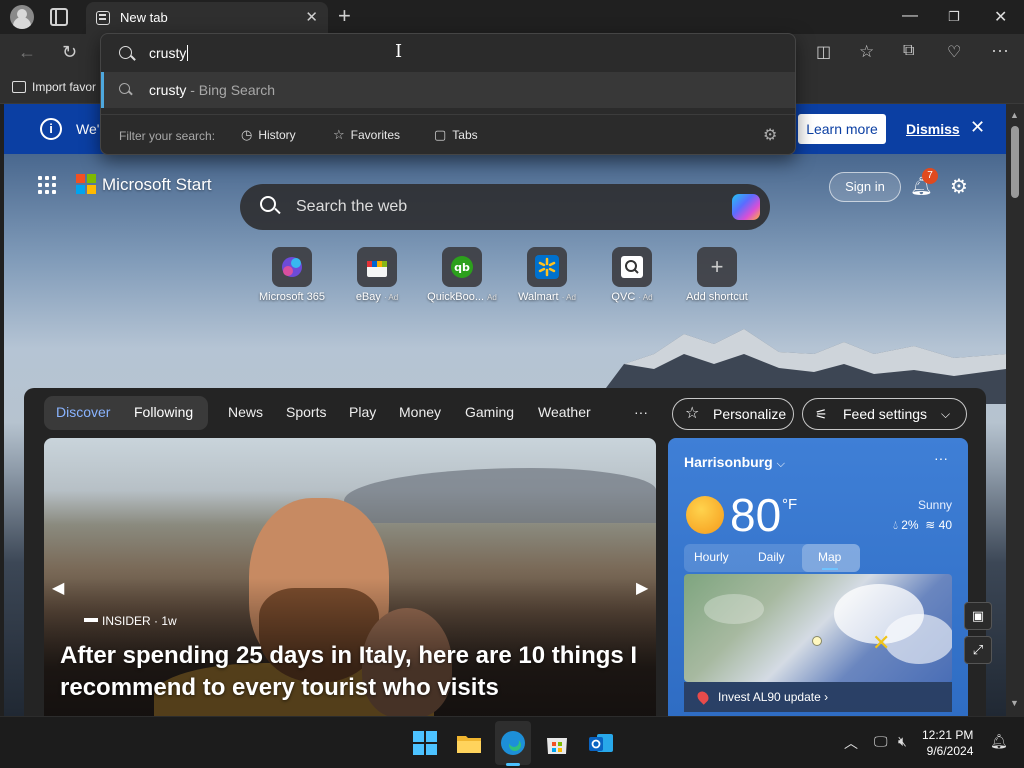 The image size is (1024, 768). I want to click on add-shortcut-button: + Add shortcut, so click(717, 275).